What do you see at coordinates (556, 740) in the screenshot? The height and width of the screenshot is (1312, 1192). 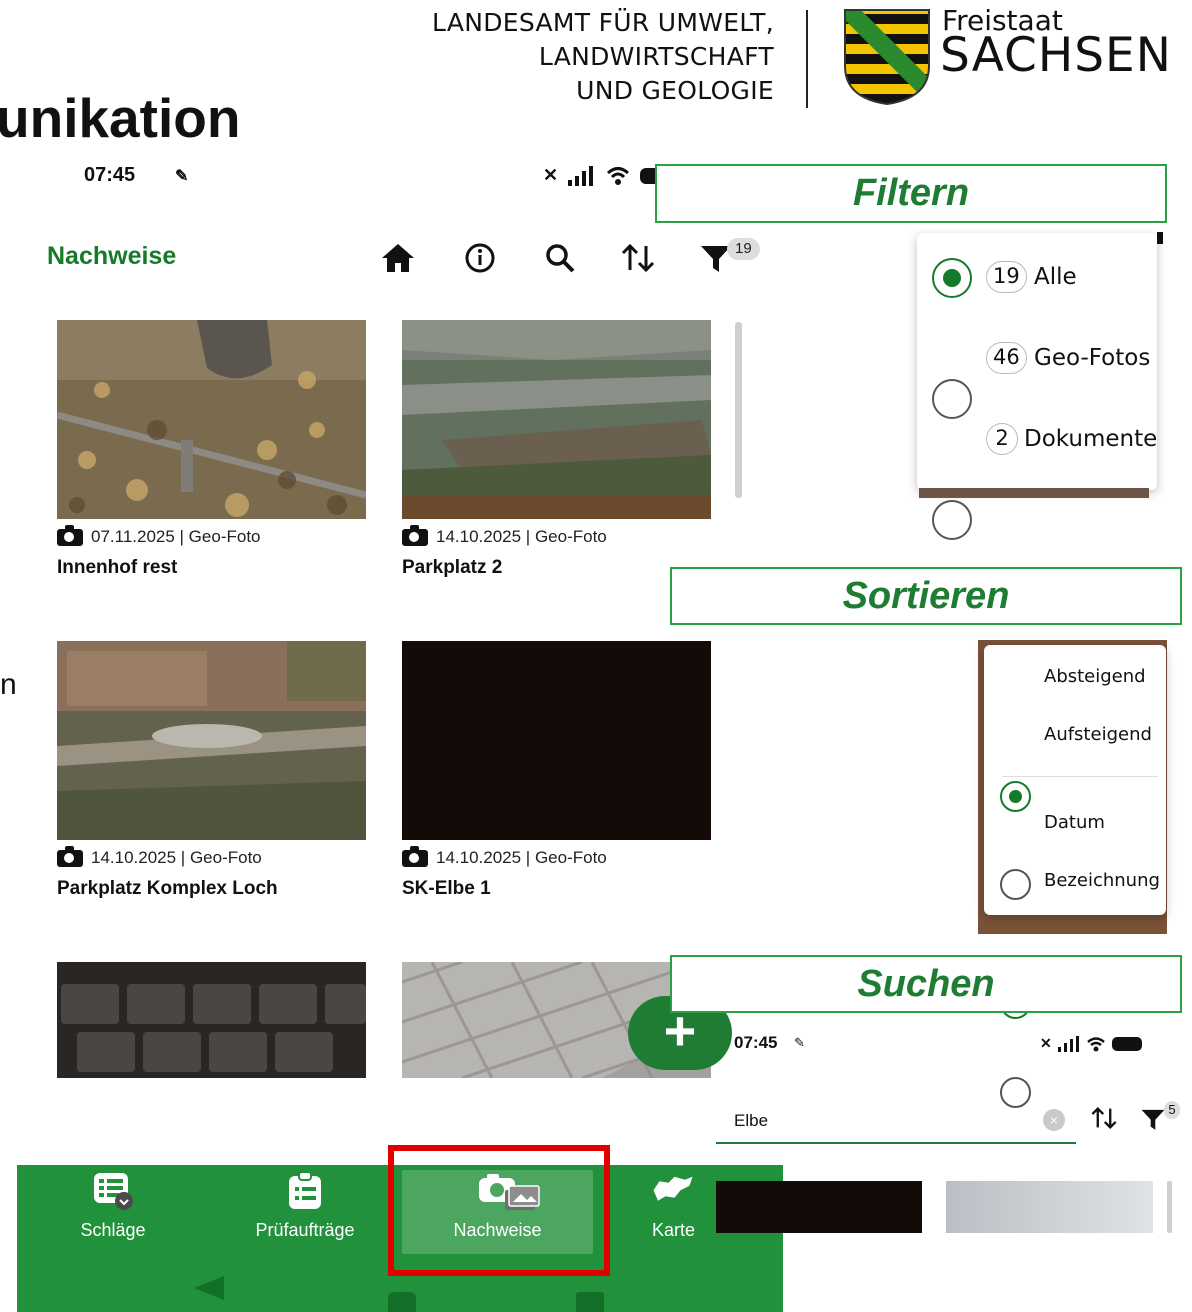 I see `thumbnail-sk-elbe` at bounding box center [556, 740].